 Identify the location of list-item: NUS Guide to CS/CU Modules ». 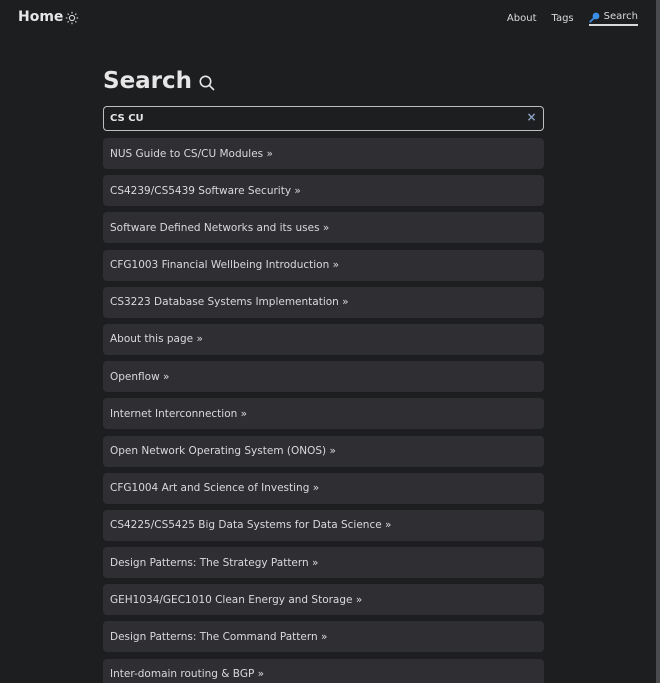
(323, 153).